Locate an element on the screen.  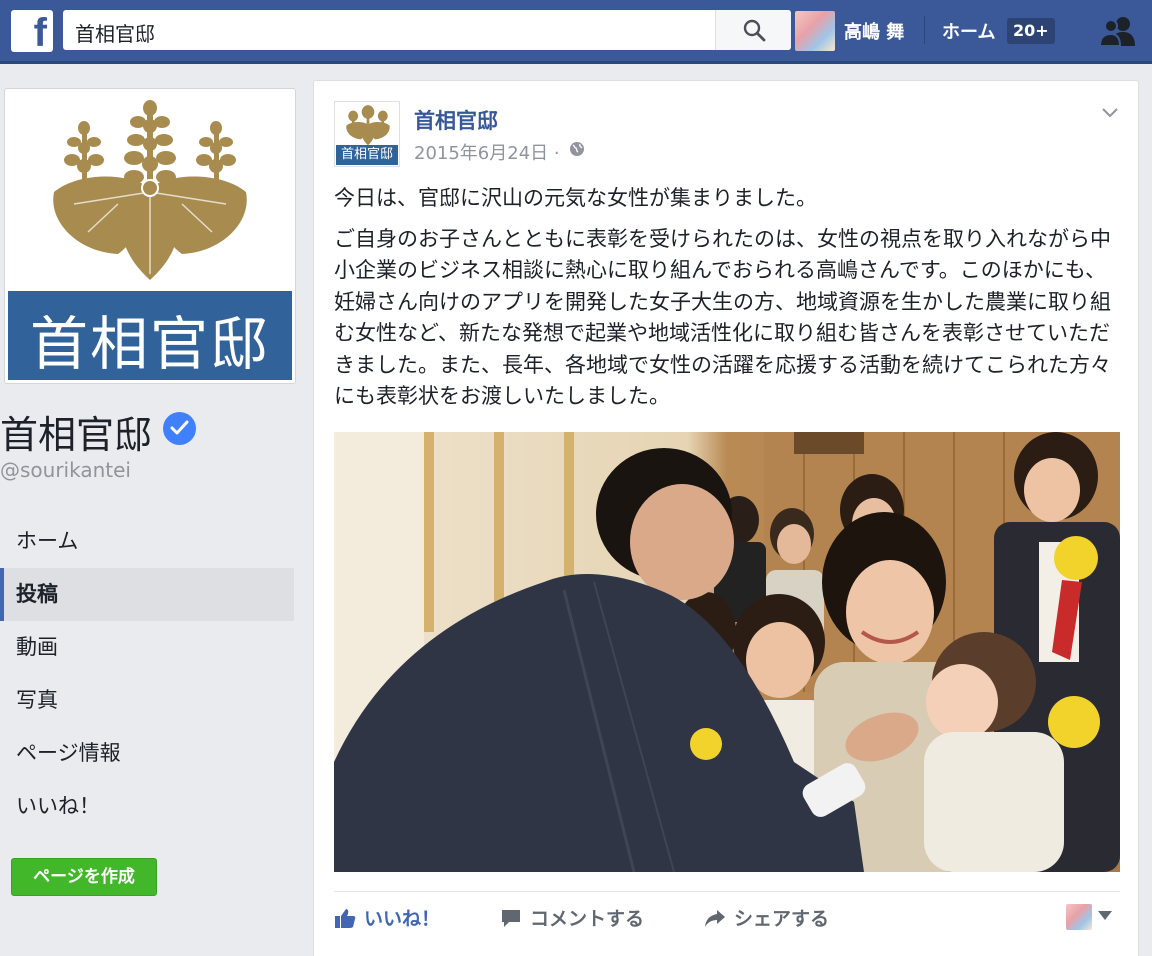
share-button: シェアする is located at coordinates (766, 917).